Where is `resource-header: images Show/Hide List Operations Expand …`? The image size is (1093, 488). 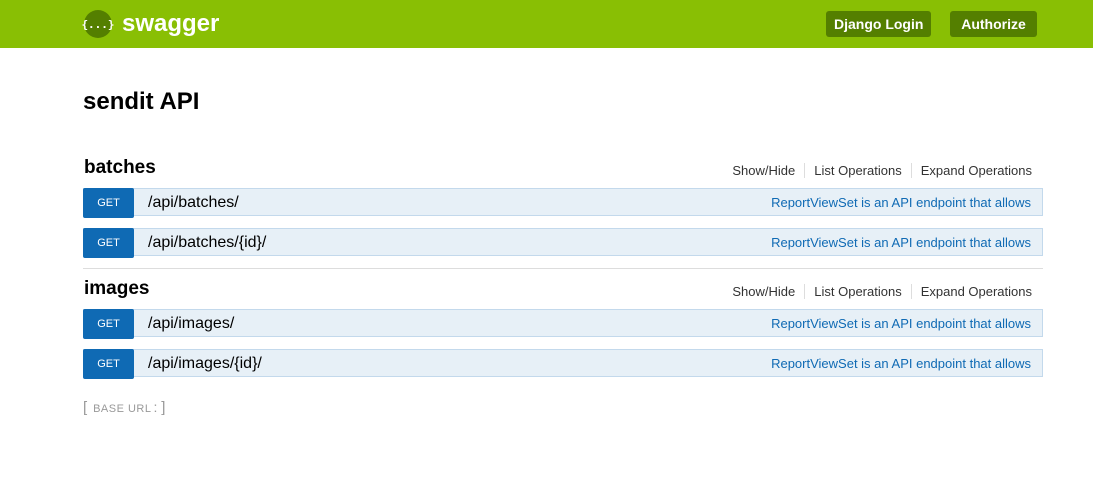
resource-header: images Show/Hide List Operations Expand … is located at coordinates (563, 293).